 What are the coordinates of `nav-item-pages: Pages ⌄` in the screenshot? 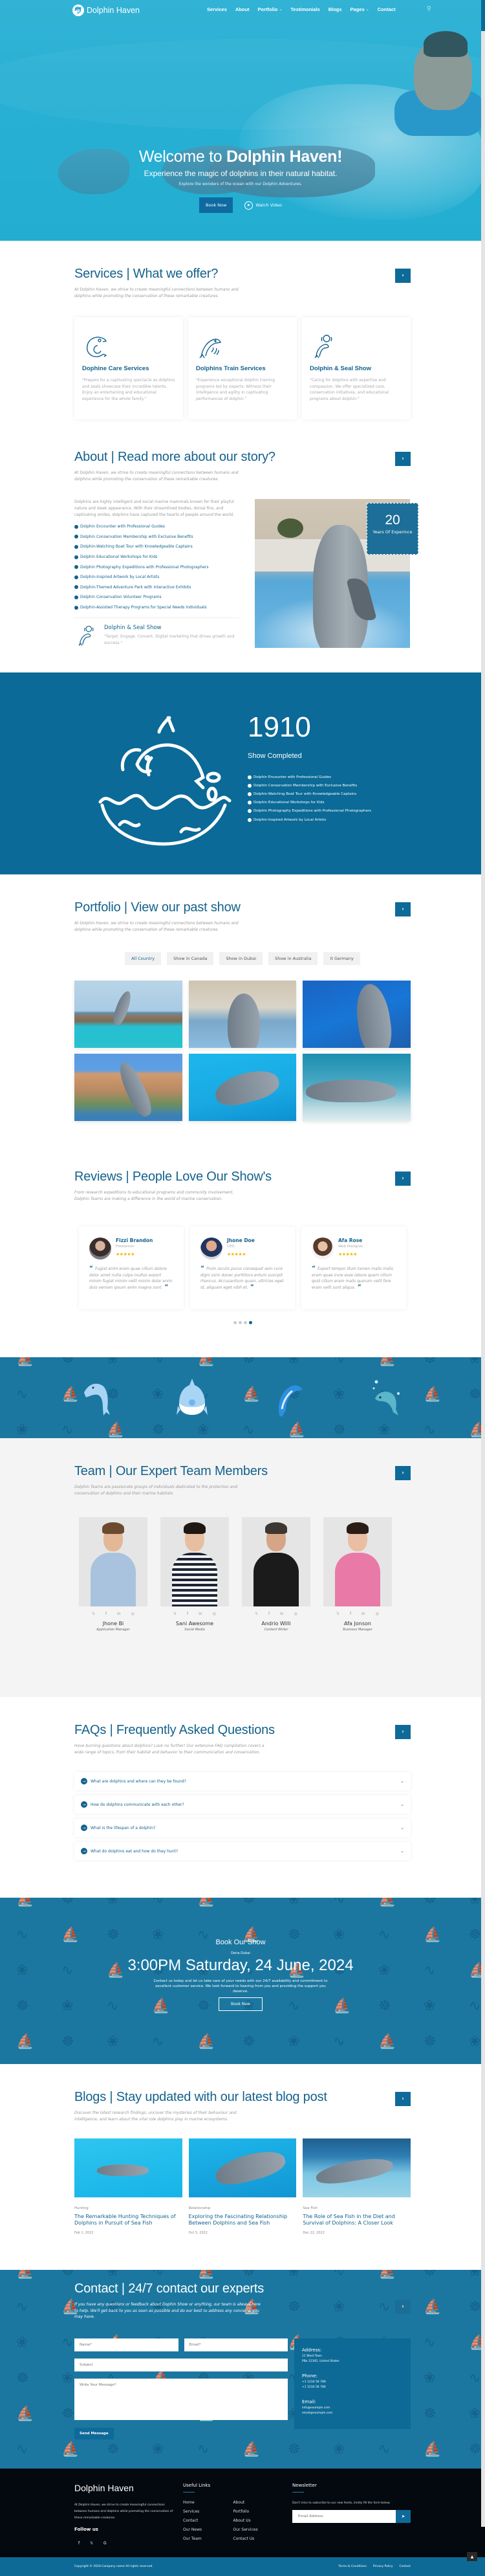 It's located at (359, 9).